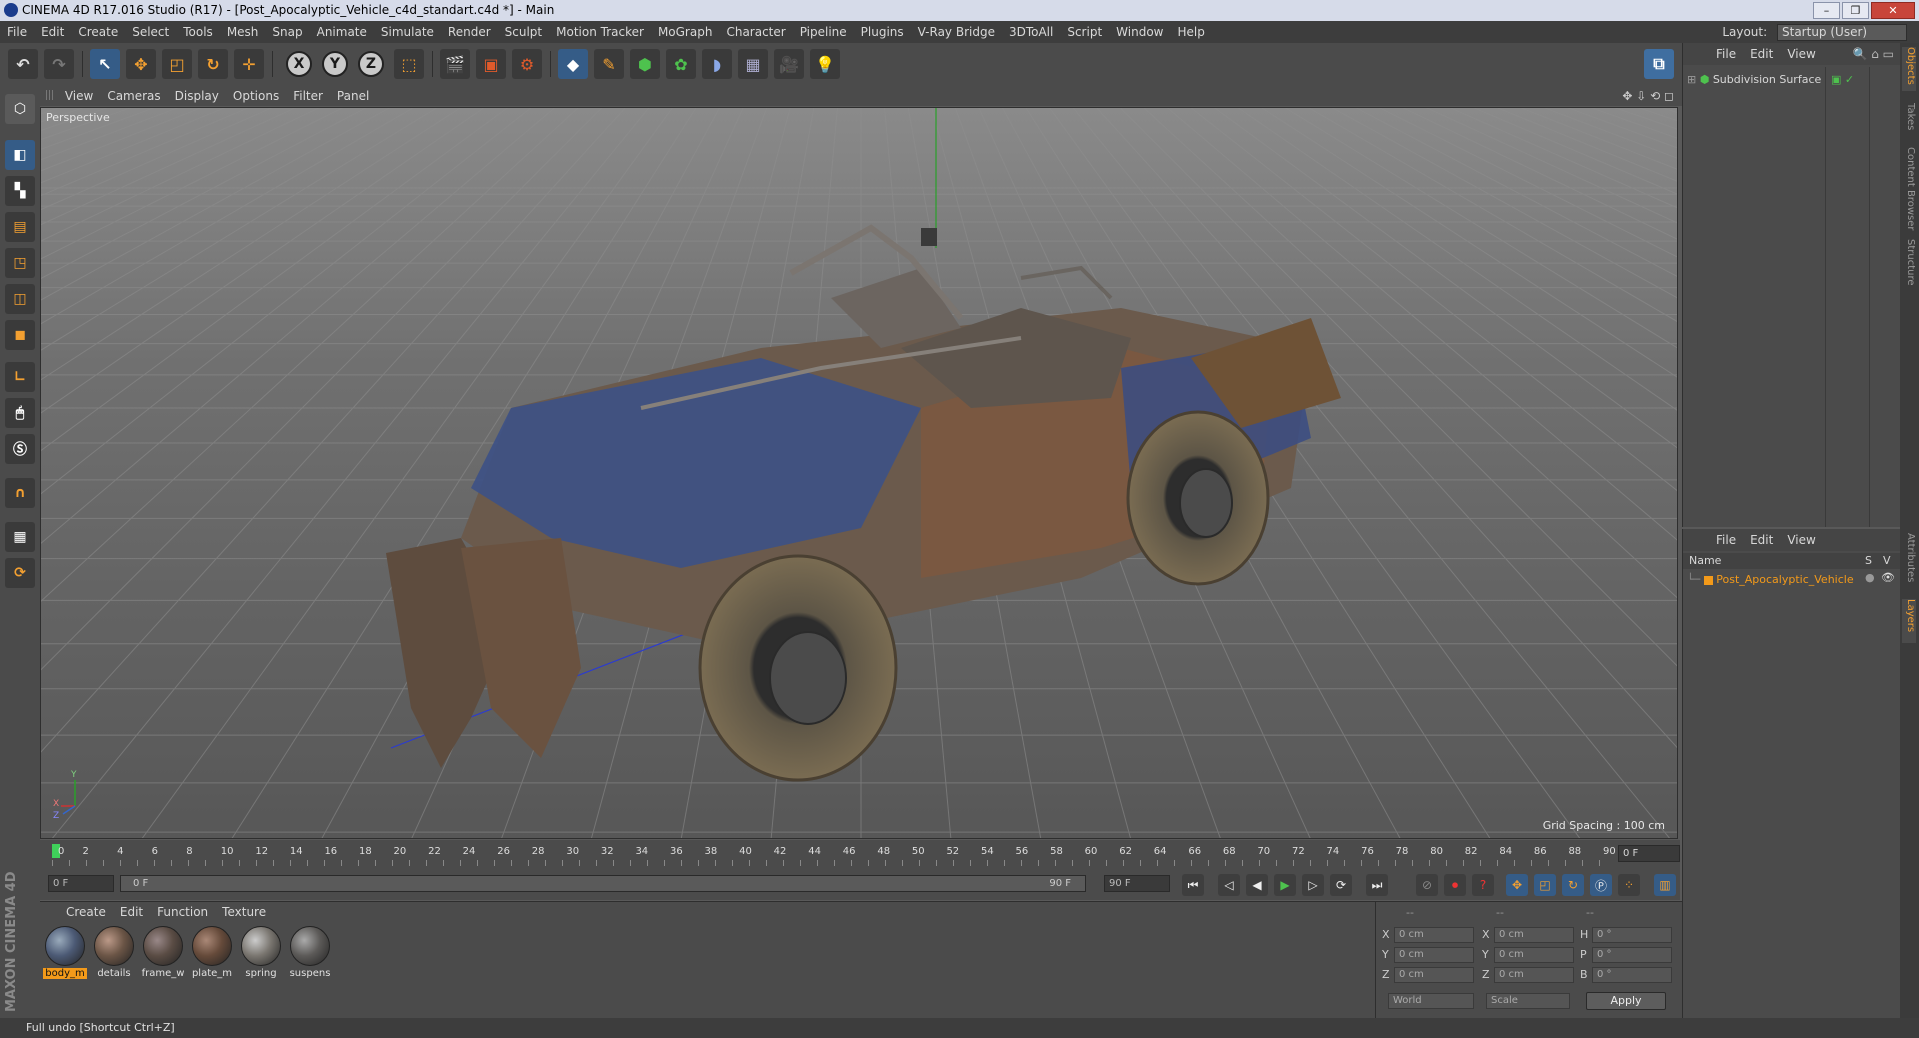  Describe the element at coordinates (79, 96) in the screenshot. I see `viewport-menu-view: View` at that location.